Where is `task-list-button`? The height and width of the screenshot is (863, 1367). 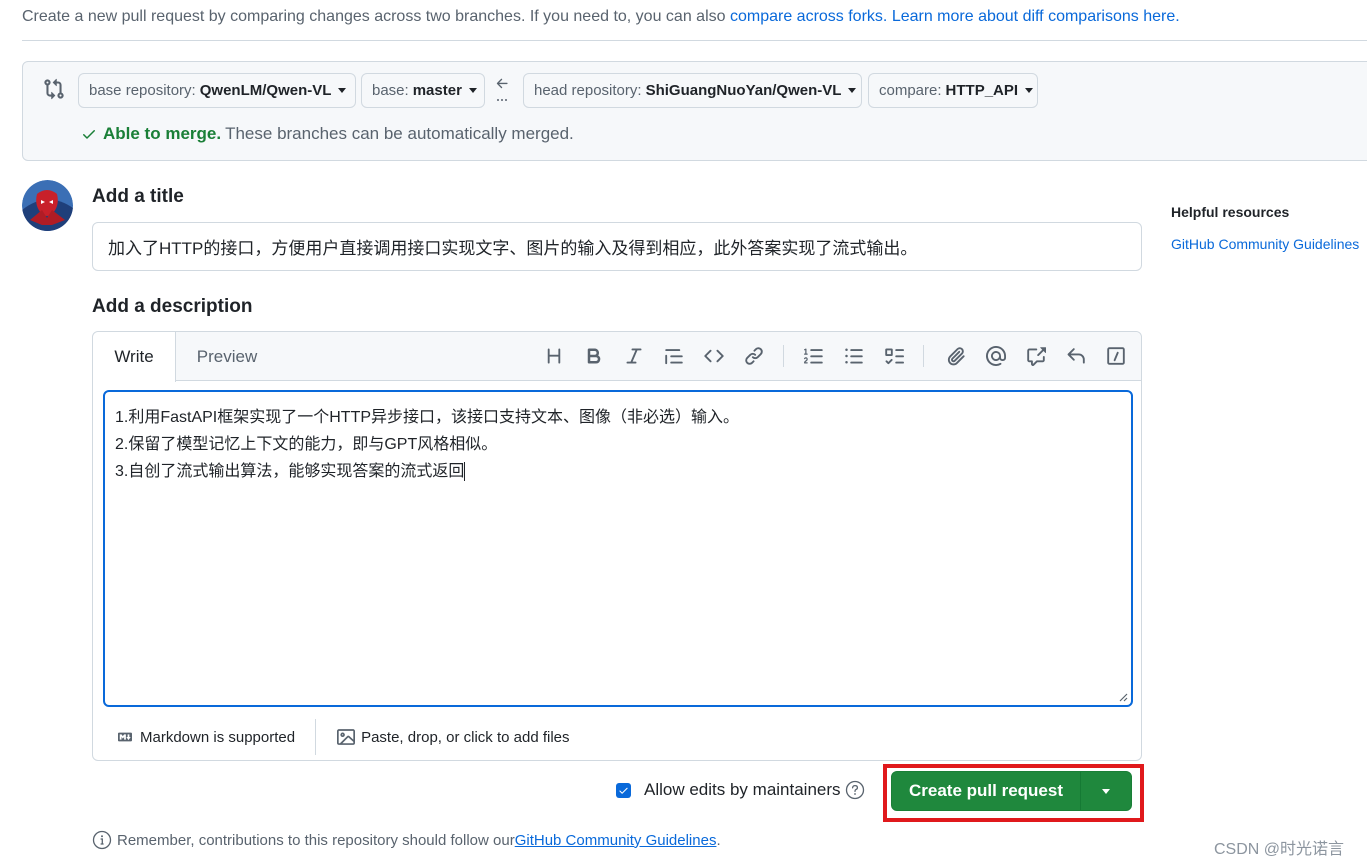 task-list-button is located at coordinates (894, 356).